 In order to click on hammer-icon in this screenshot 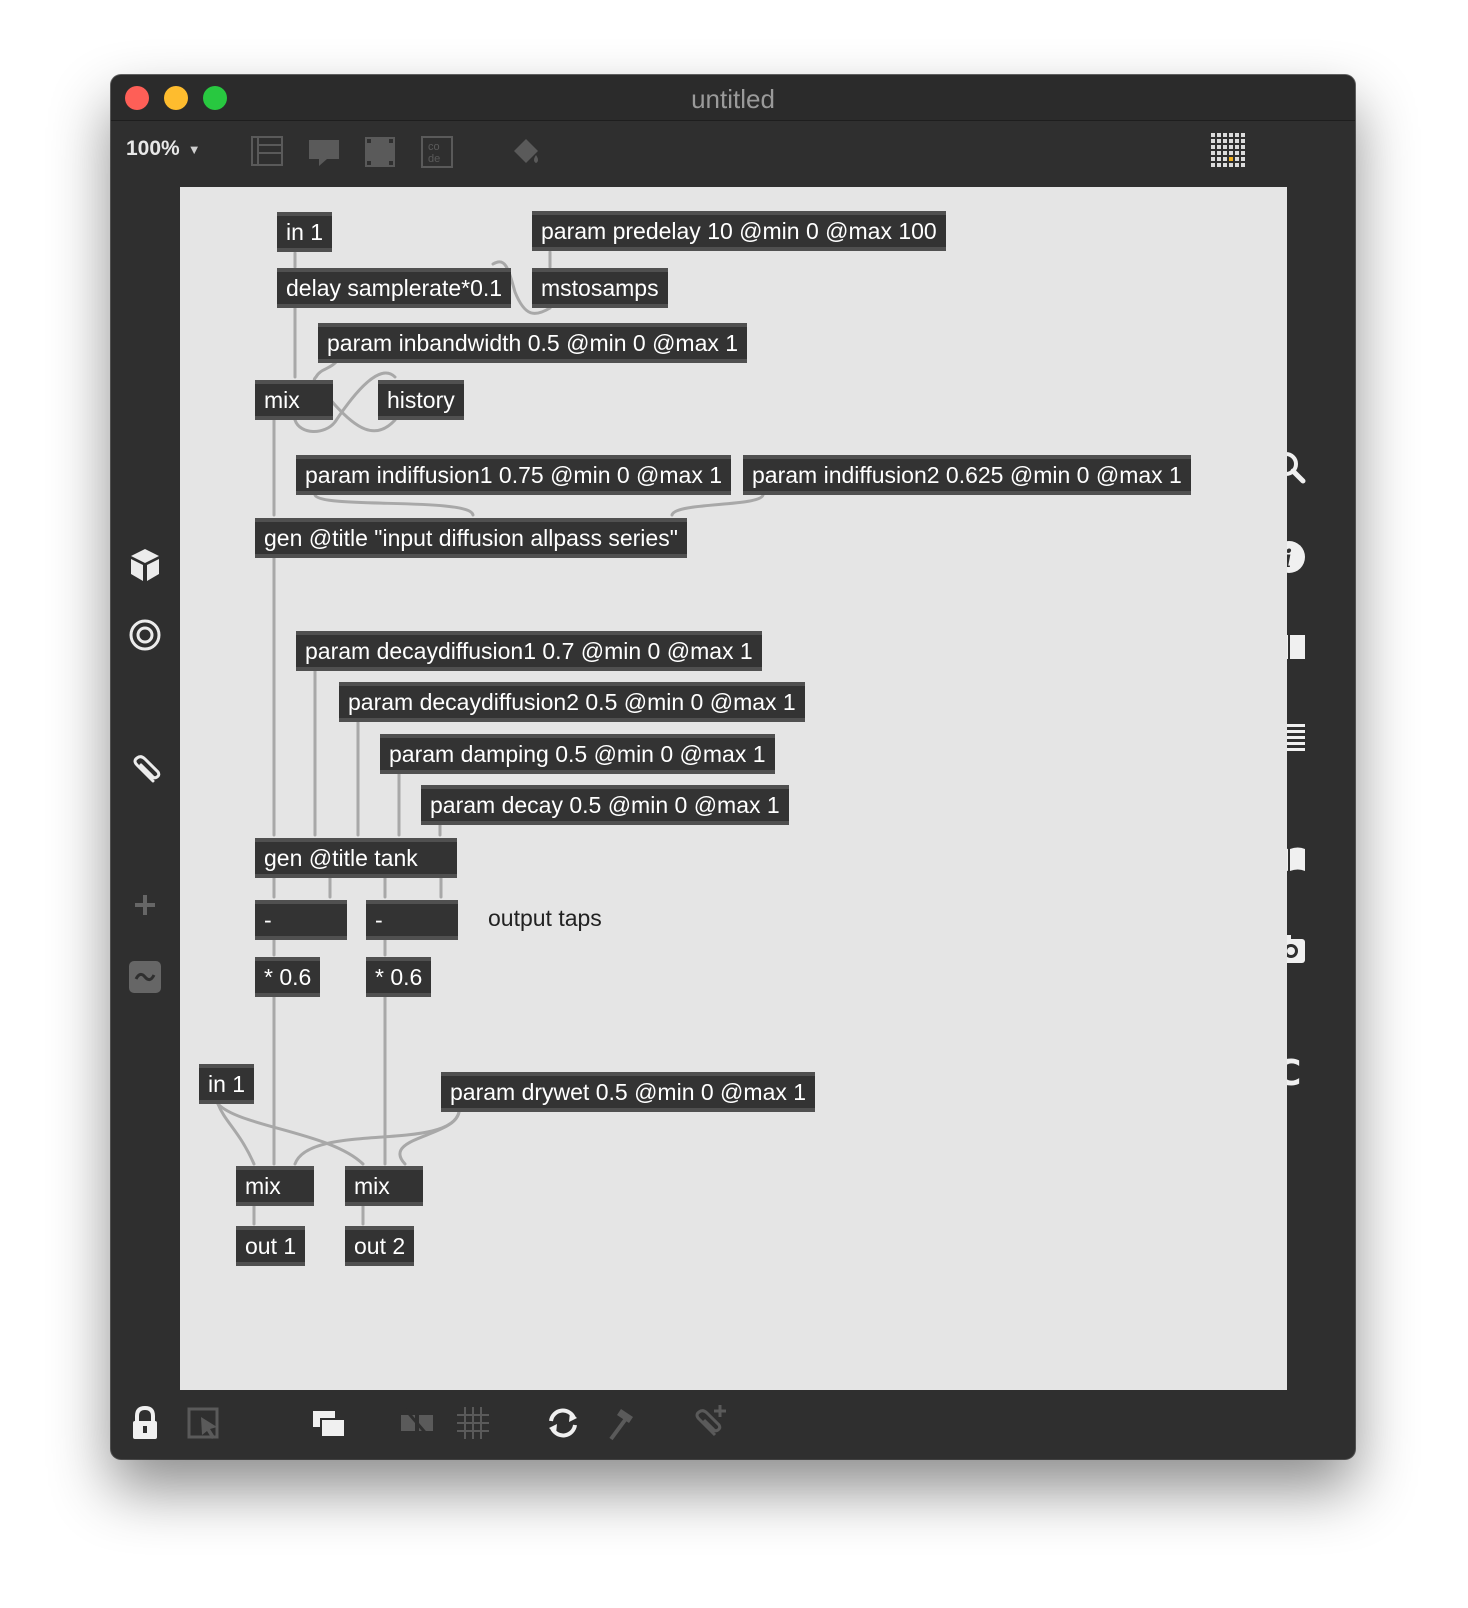, I will do `click(623, 1423)`.